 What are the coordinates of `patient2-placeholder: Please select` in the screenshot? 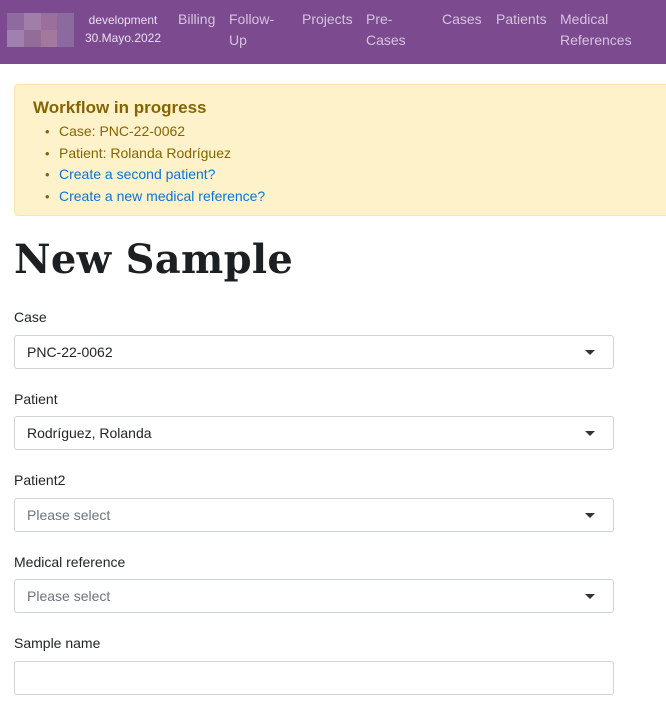 It's located at (69, 515).